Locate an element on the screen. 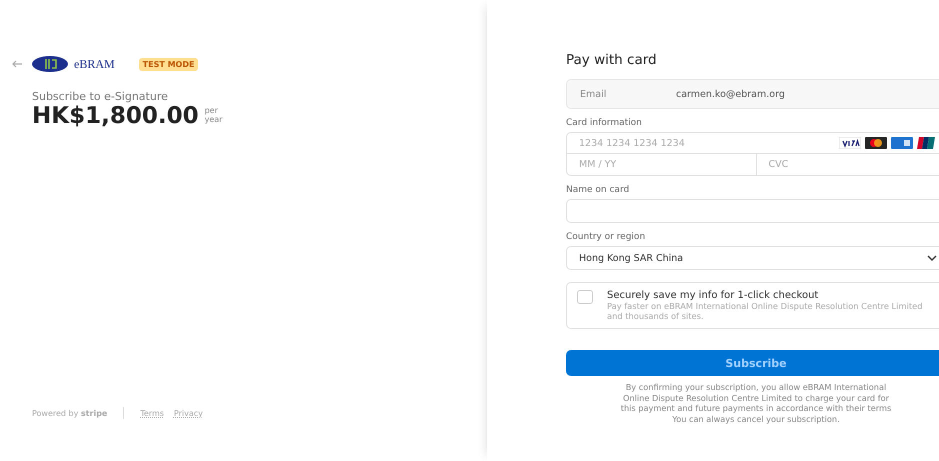  test-mode-badge: TEST MODE is located at coordinates (168, 64).